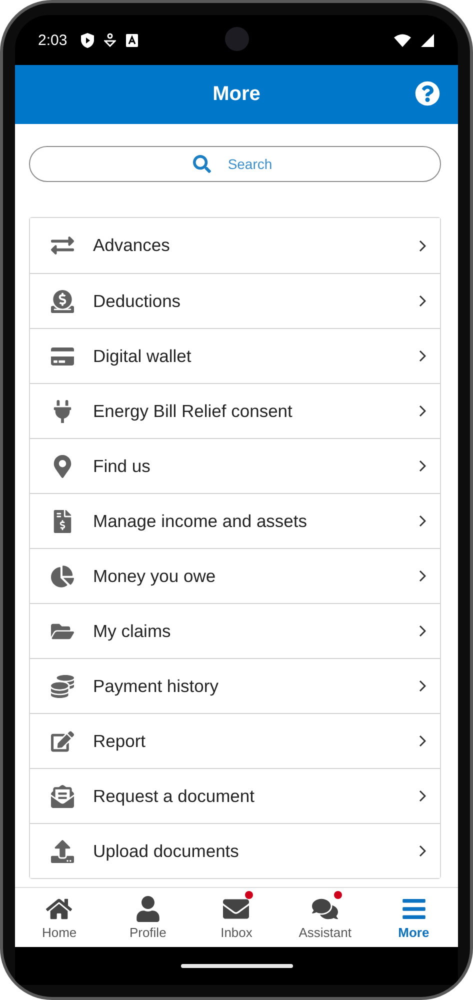 The image size is (473, 1000). Describe the element at coordinates (413, 917) in the screenshot. I see `nav-tab: More` at that location.